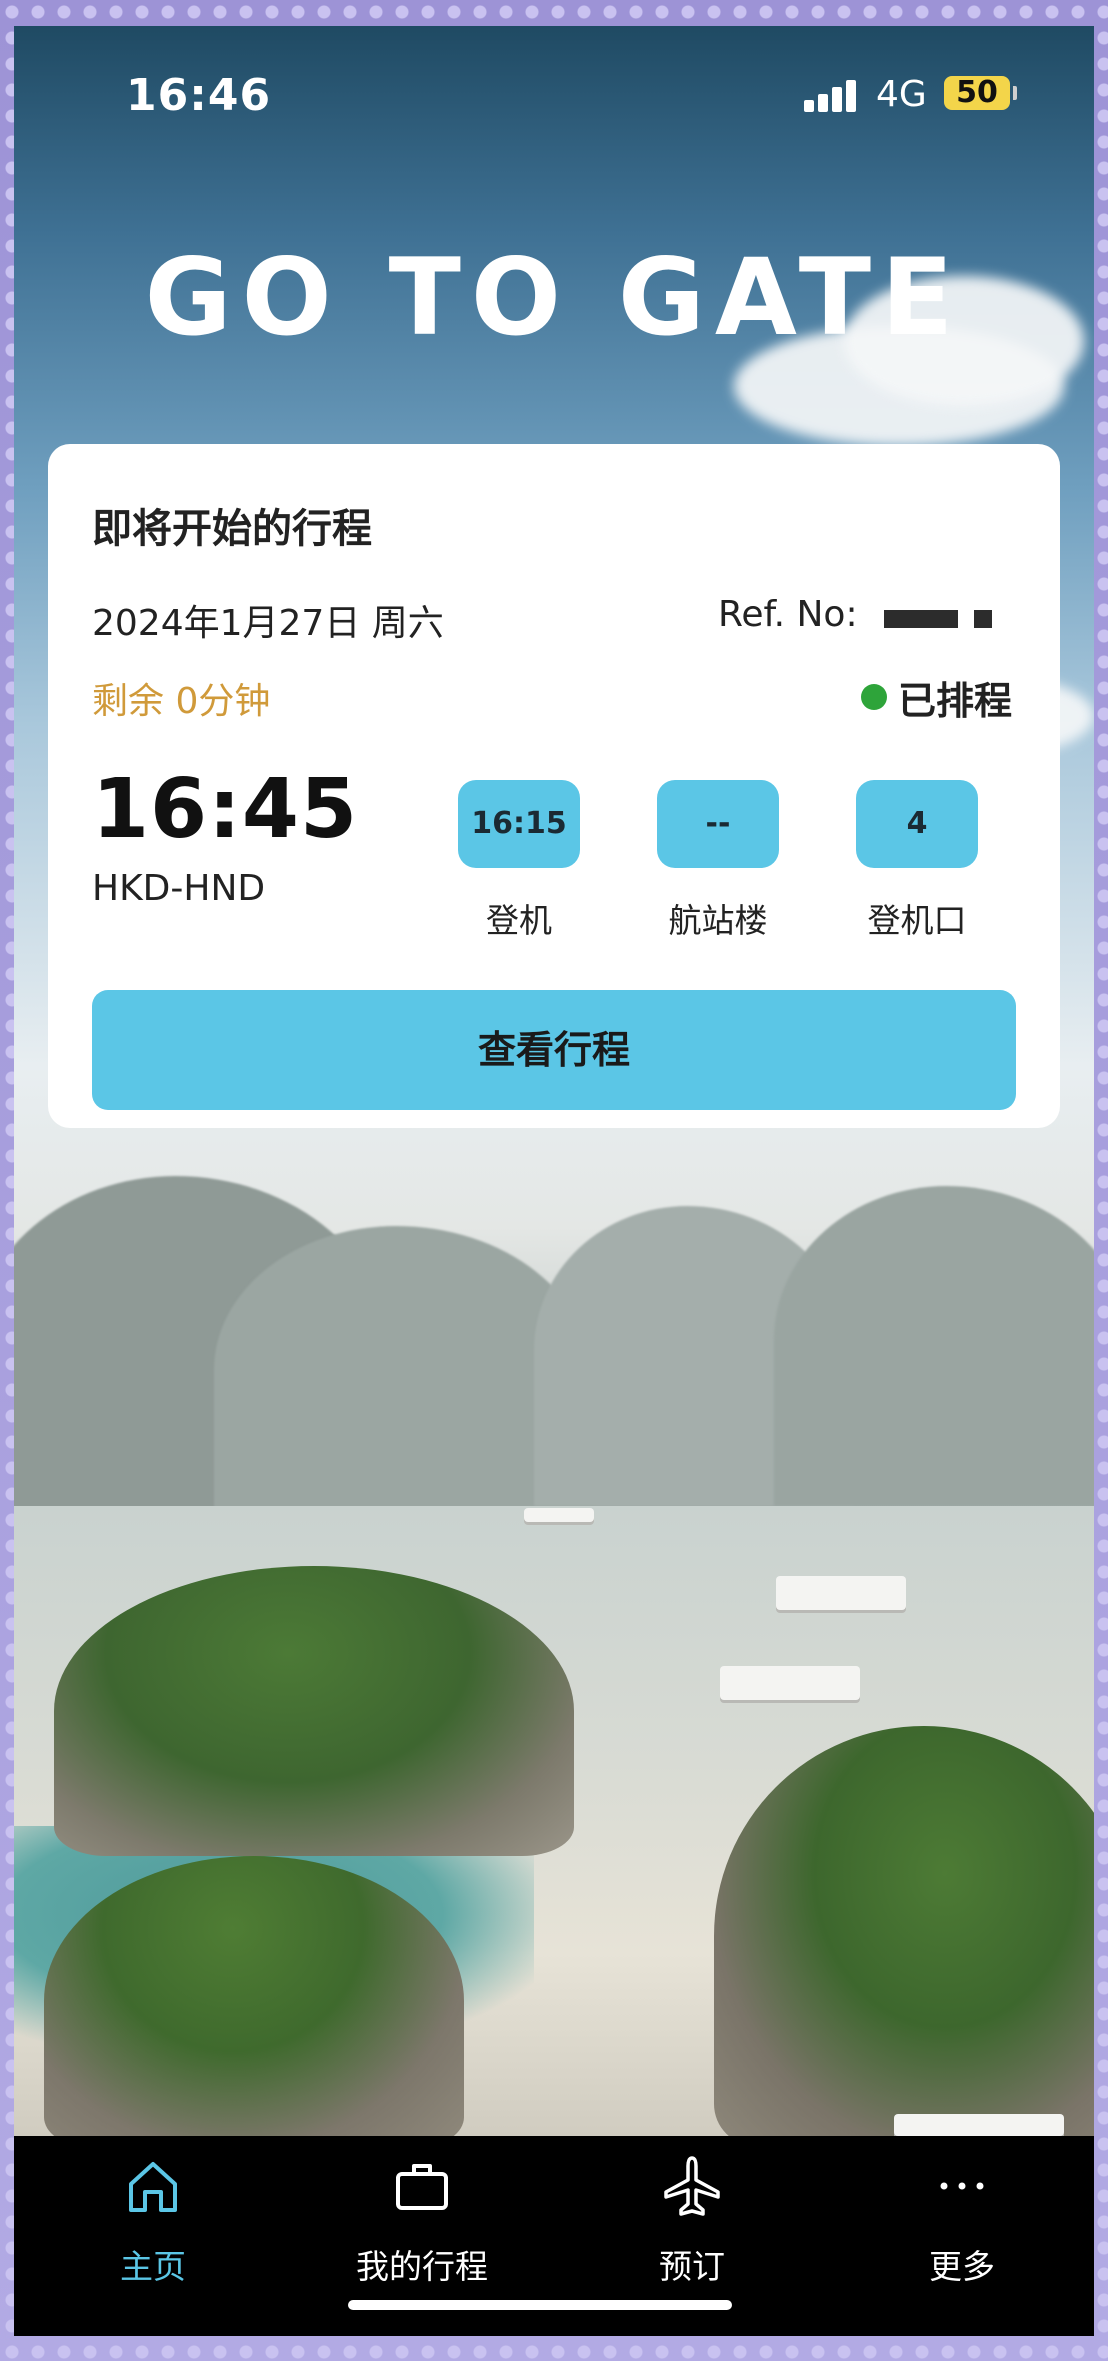 The image size is (1108, 2361). Describe the element at coordinates (955, 701) in the screenshot. I see `schedule-status: 已排程` at that location.